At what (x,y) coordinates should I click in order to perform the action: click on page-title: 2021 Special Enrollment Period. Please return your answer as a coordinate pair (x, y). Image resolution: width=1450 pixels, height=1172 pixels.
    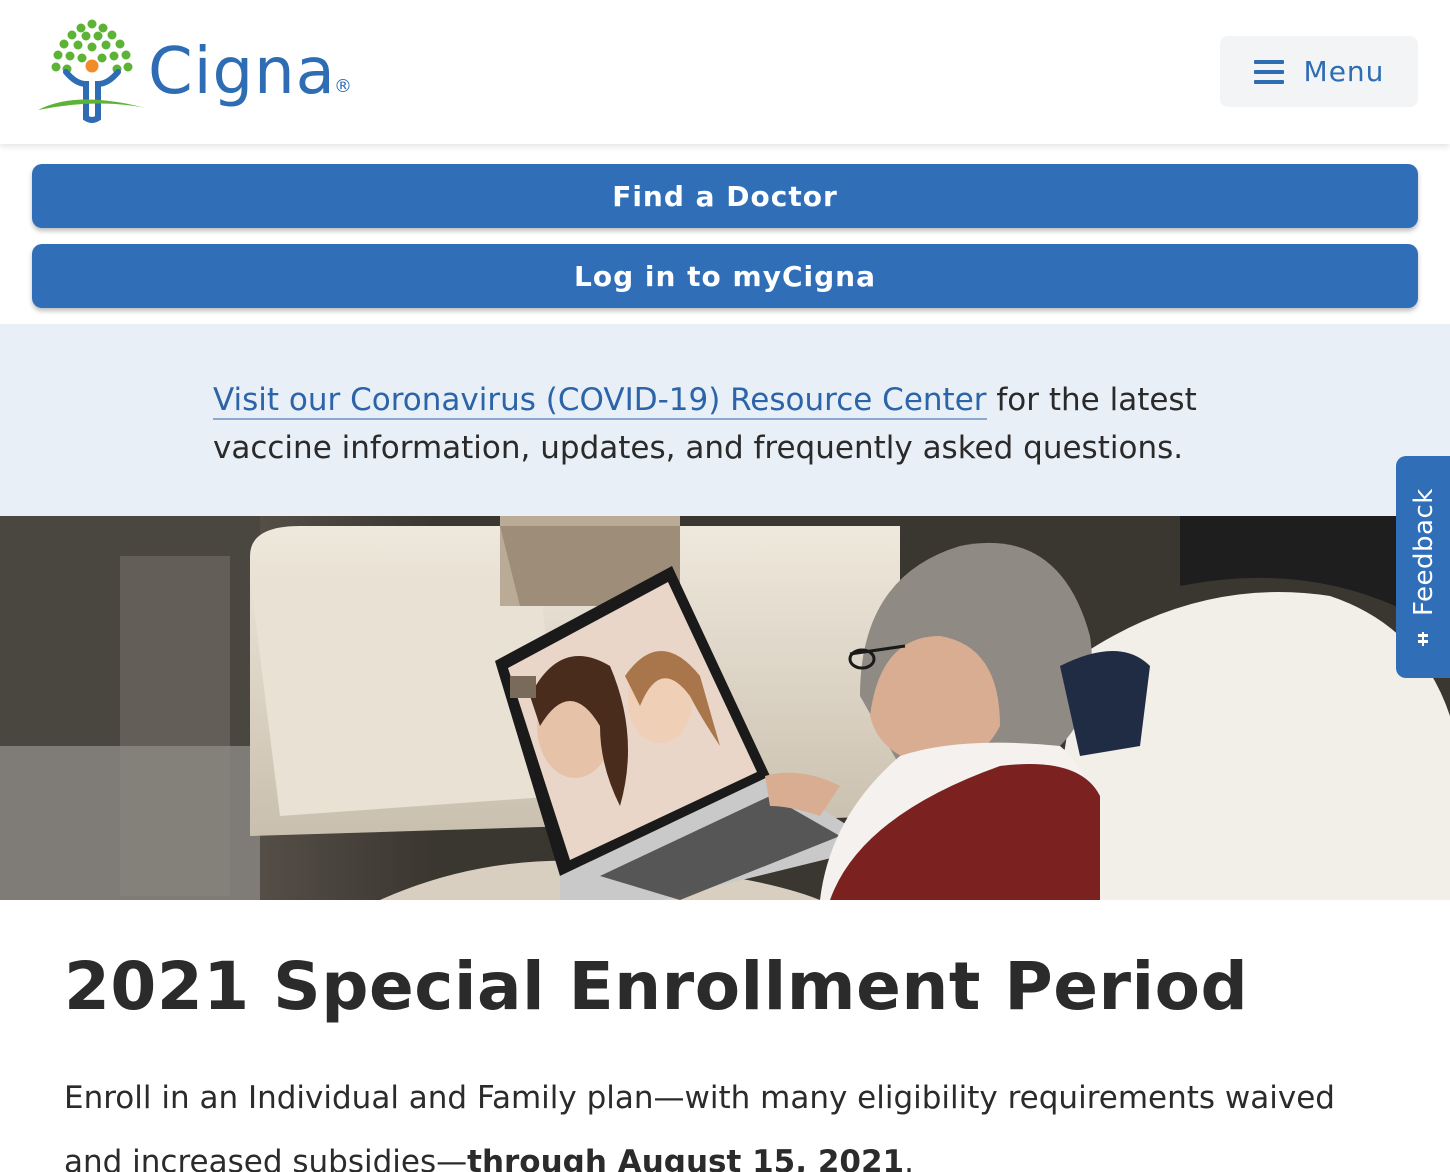
    Looking at the image, I should click on (656, 986).